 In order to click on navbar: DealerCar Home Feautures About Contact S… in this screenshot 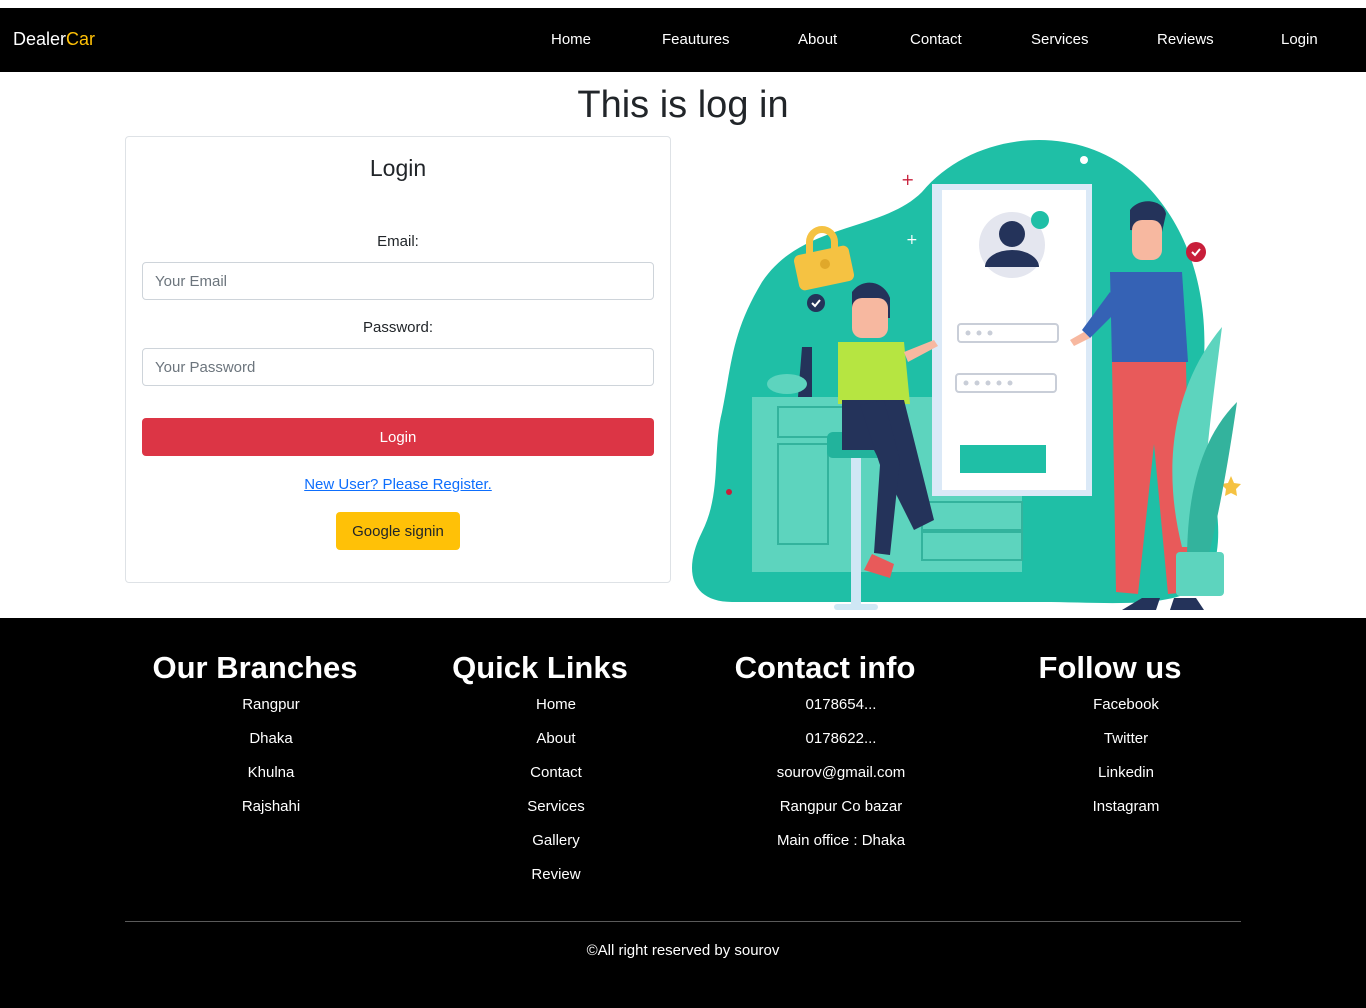, I will do `click(683, 40)`.